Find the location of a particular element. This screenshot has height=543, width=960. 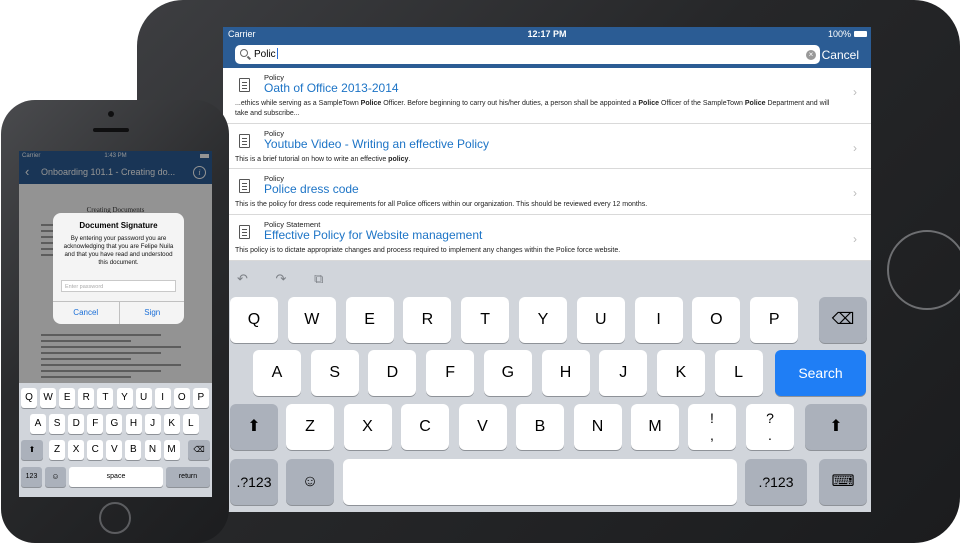

ipad-home-button is located at coordinates (923, 270).